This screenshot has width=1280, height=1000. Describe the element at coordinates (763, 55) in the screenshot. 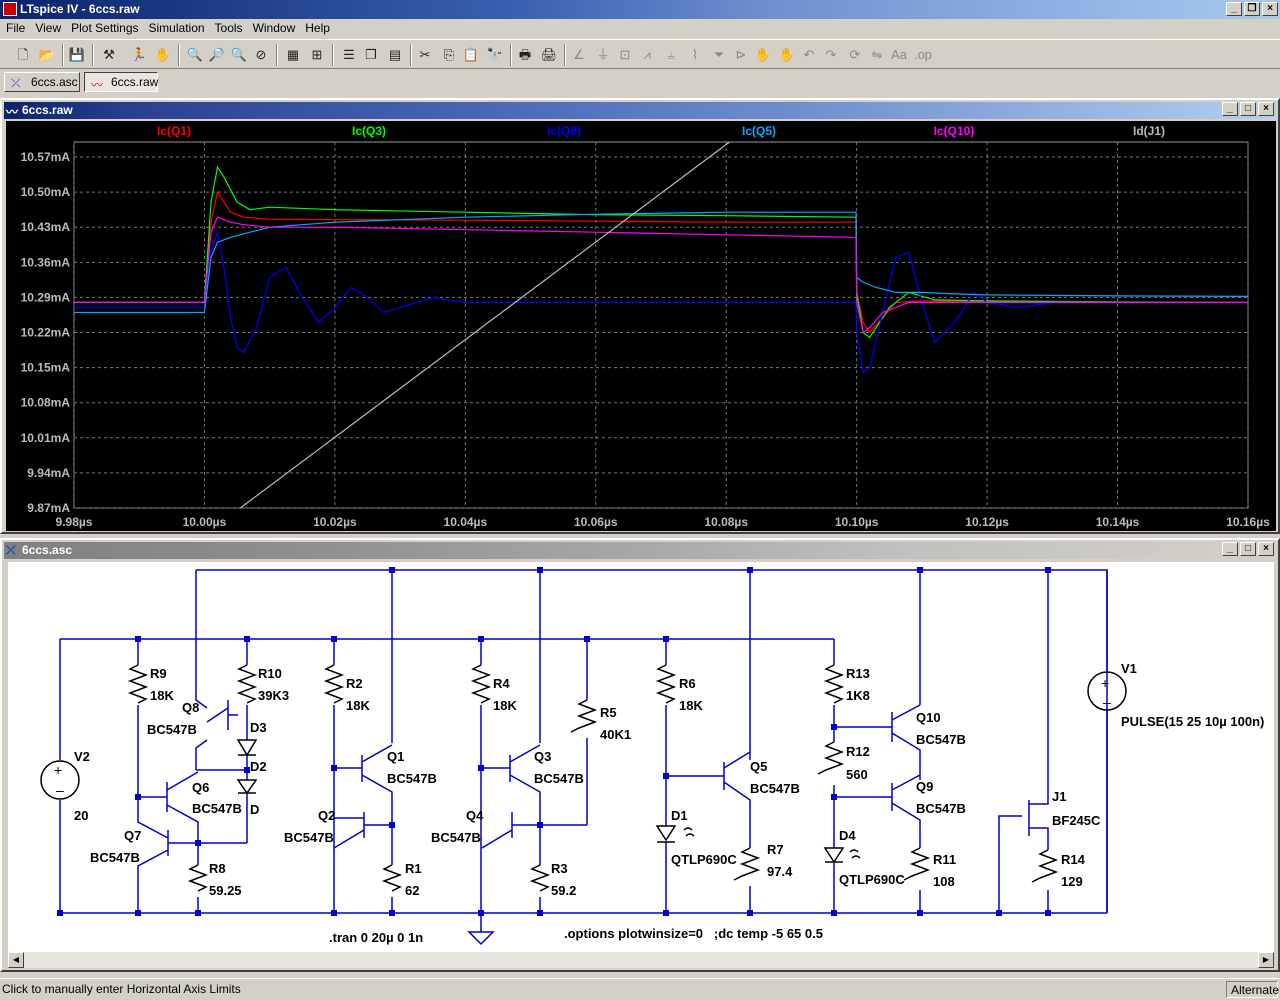

I see `move-icon: ✋` at that location.